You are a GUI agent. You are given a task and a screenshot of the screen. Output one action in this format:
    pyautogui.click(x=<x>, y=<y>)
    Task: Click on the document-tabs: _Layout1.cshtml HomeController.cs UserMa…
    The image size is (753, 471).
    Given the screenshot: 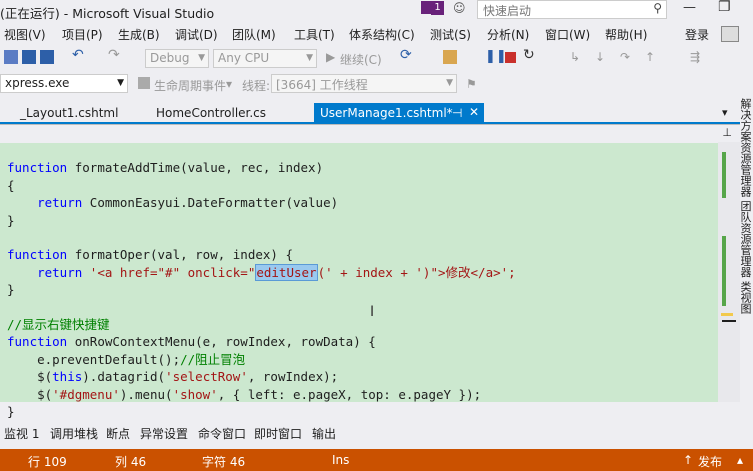 What is the action you would take?
    pyautogui.click(x=376, y=113)
    